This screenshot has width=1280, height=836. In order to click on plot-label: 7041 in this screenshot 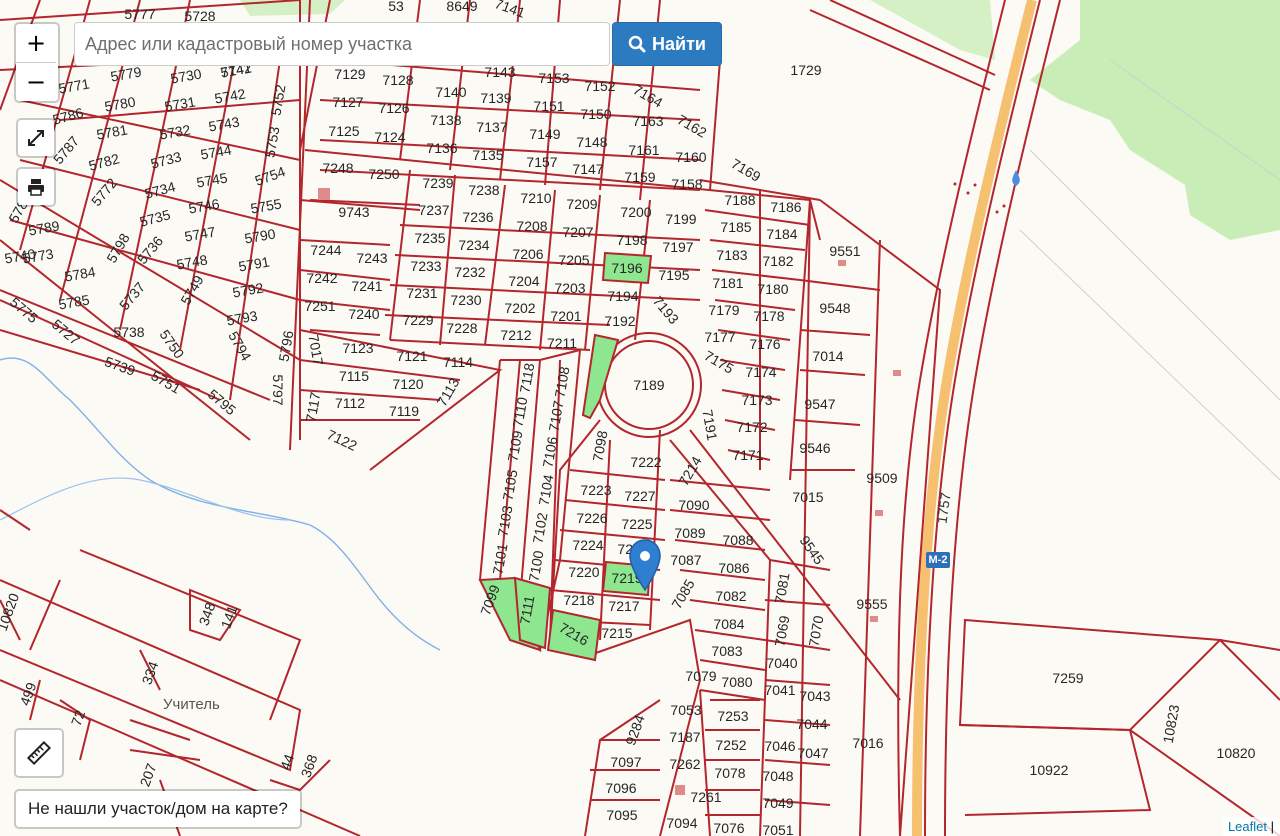, I will do `click(779, 690)`.